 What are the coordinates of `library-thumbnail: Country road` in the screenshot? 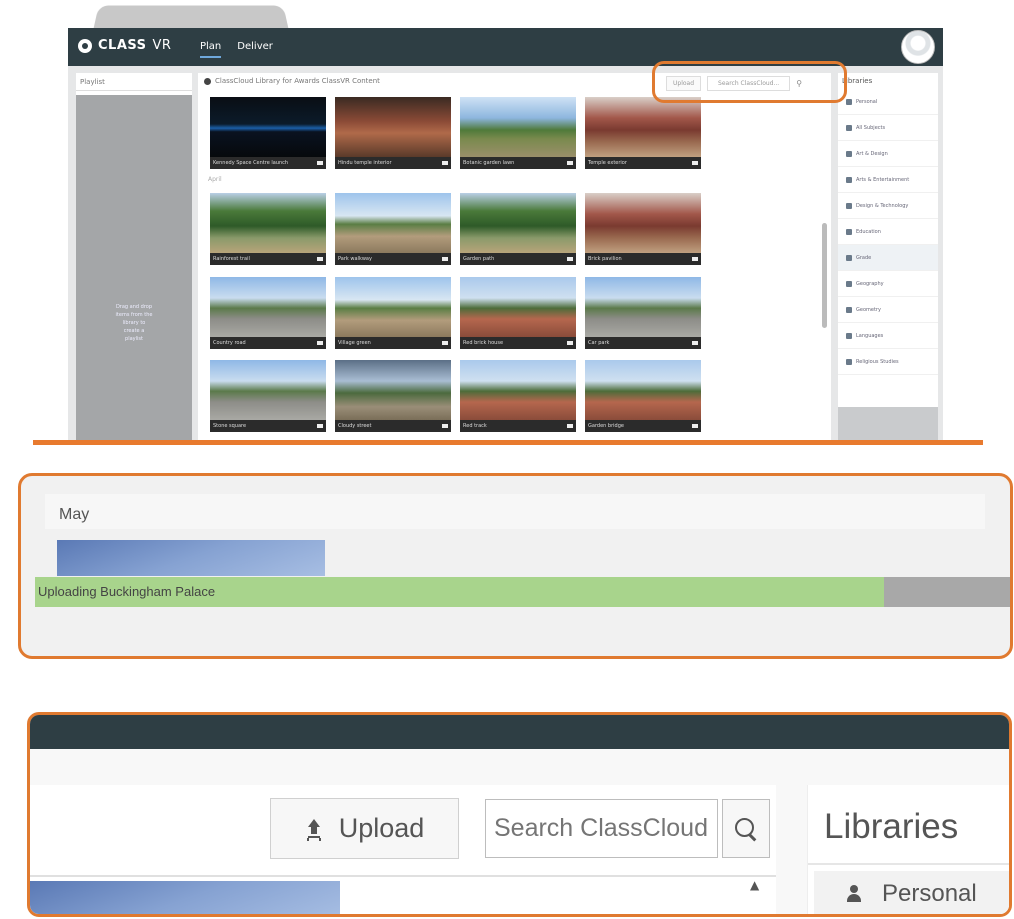 It's located at (268, 313).